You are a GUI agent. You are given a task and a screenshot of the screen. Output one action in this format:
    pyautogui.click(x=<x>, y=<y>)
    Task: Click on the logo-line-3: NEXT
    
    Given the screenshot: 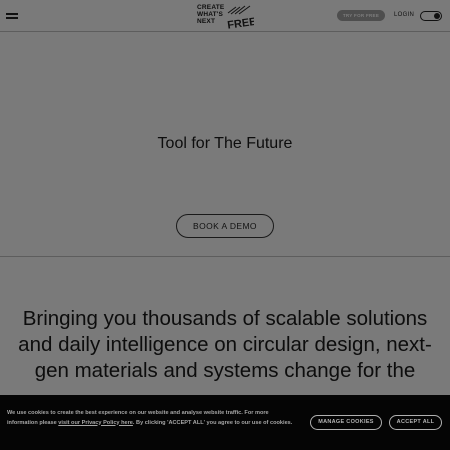 What is the action you would take?
    pyautogui.click(x=206, y=21)
    